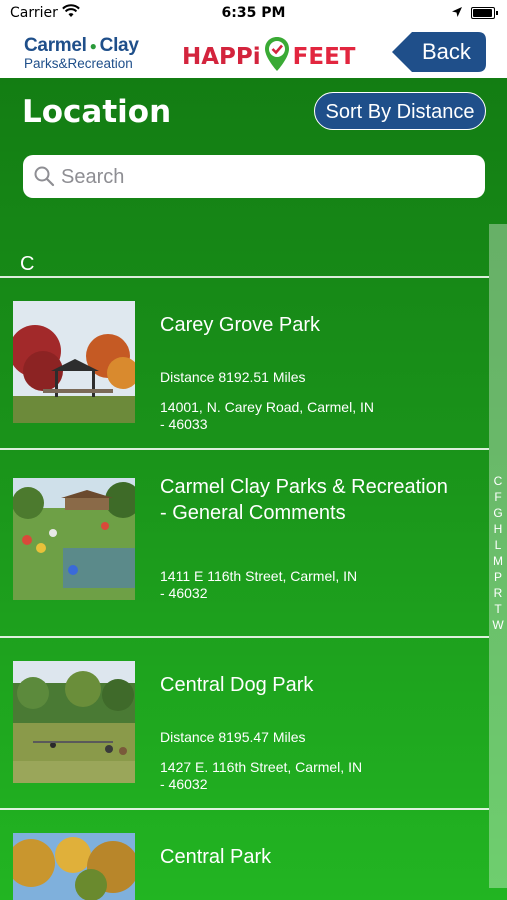  What do you see at coordinates (261, 775) in the screenshot?
I see `location-address: 1427 E. 116th Street, Carmel, IN - 46032` at bounding box center [261, 775].